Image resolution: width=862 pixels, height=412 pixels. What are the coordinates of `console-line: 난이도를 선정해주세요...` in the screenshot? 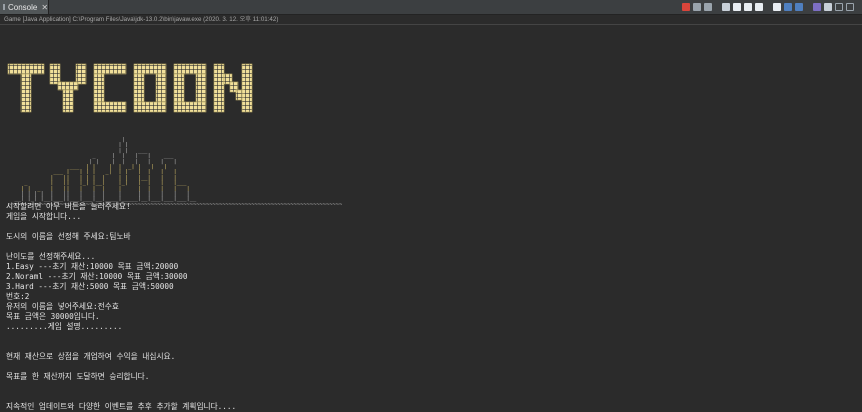 It's located at (51, 256).